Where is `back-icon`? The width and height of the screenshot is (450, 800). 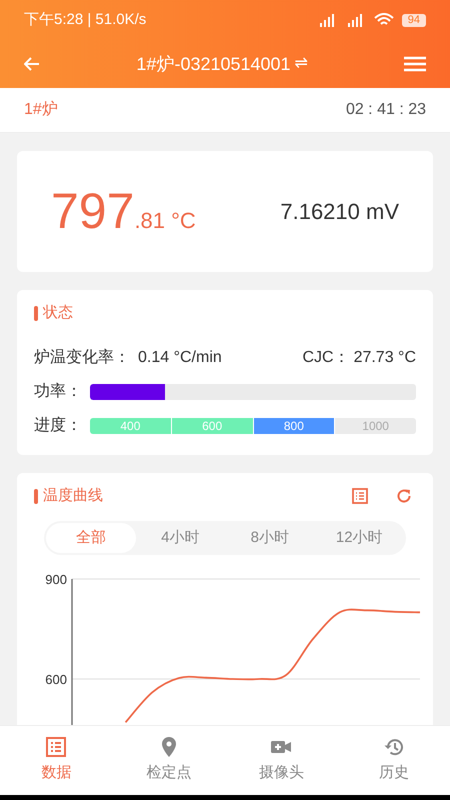 back-icon is located at coordinates (32, 64).